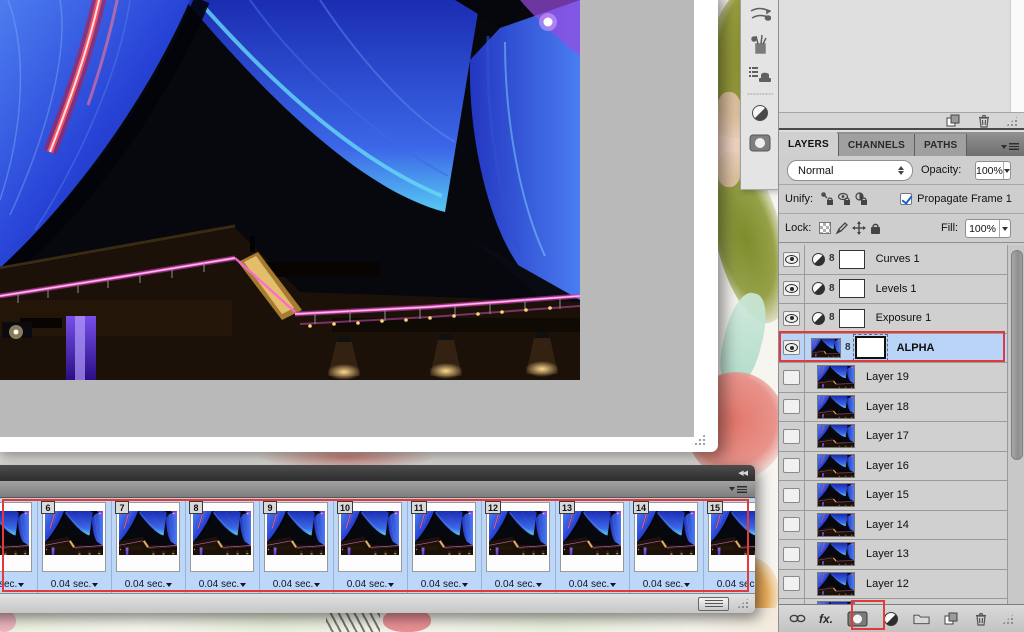  Describe the element at coordinates (760, 75) in the screenshot. I see `clone-source-icon` at that location.